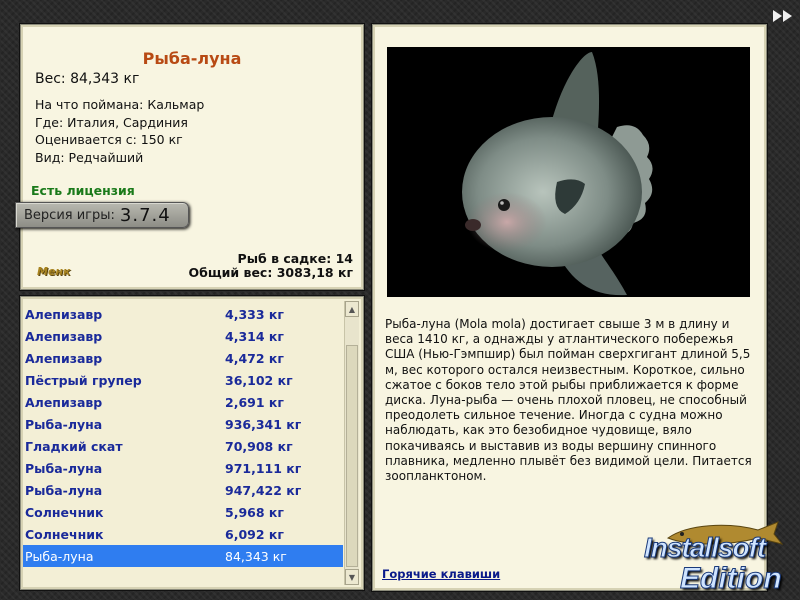 The width and height of the screenshot is (800, 600). What do you see at coordinates (263, 424) in the screenshot?
I see `catch-weight: 936,341 кг` at bounding box center [263, 424].